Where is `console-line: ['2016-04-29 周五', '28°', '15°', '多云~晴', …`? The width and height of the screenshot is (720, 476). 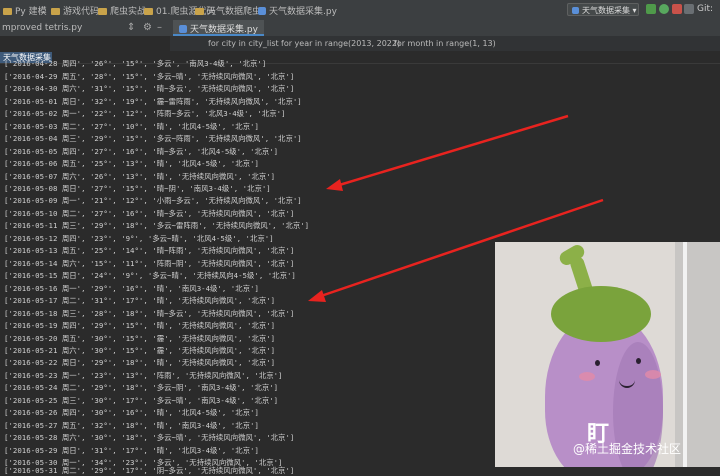
console-line: ['2016-04-29 周五', '28°', '15°', '多云~晴', … is located at coordinates (149, 76).